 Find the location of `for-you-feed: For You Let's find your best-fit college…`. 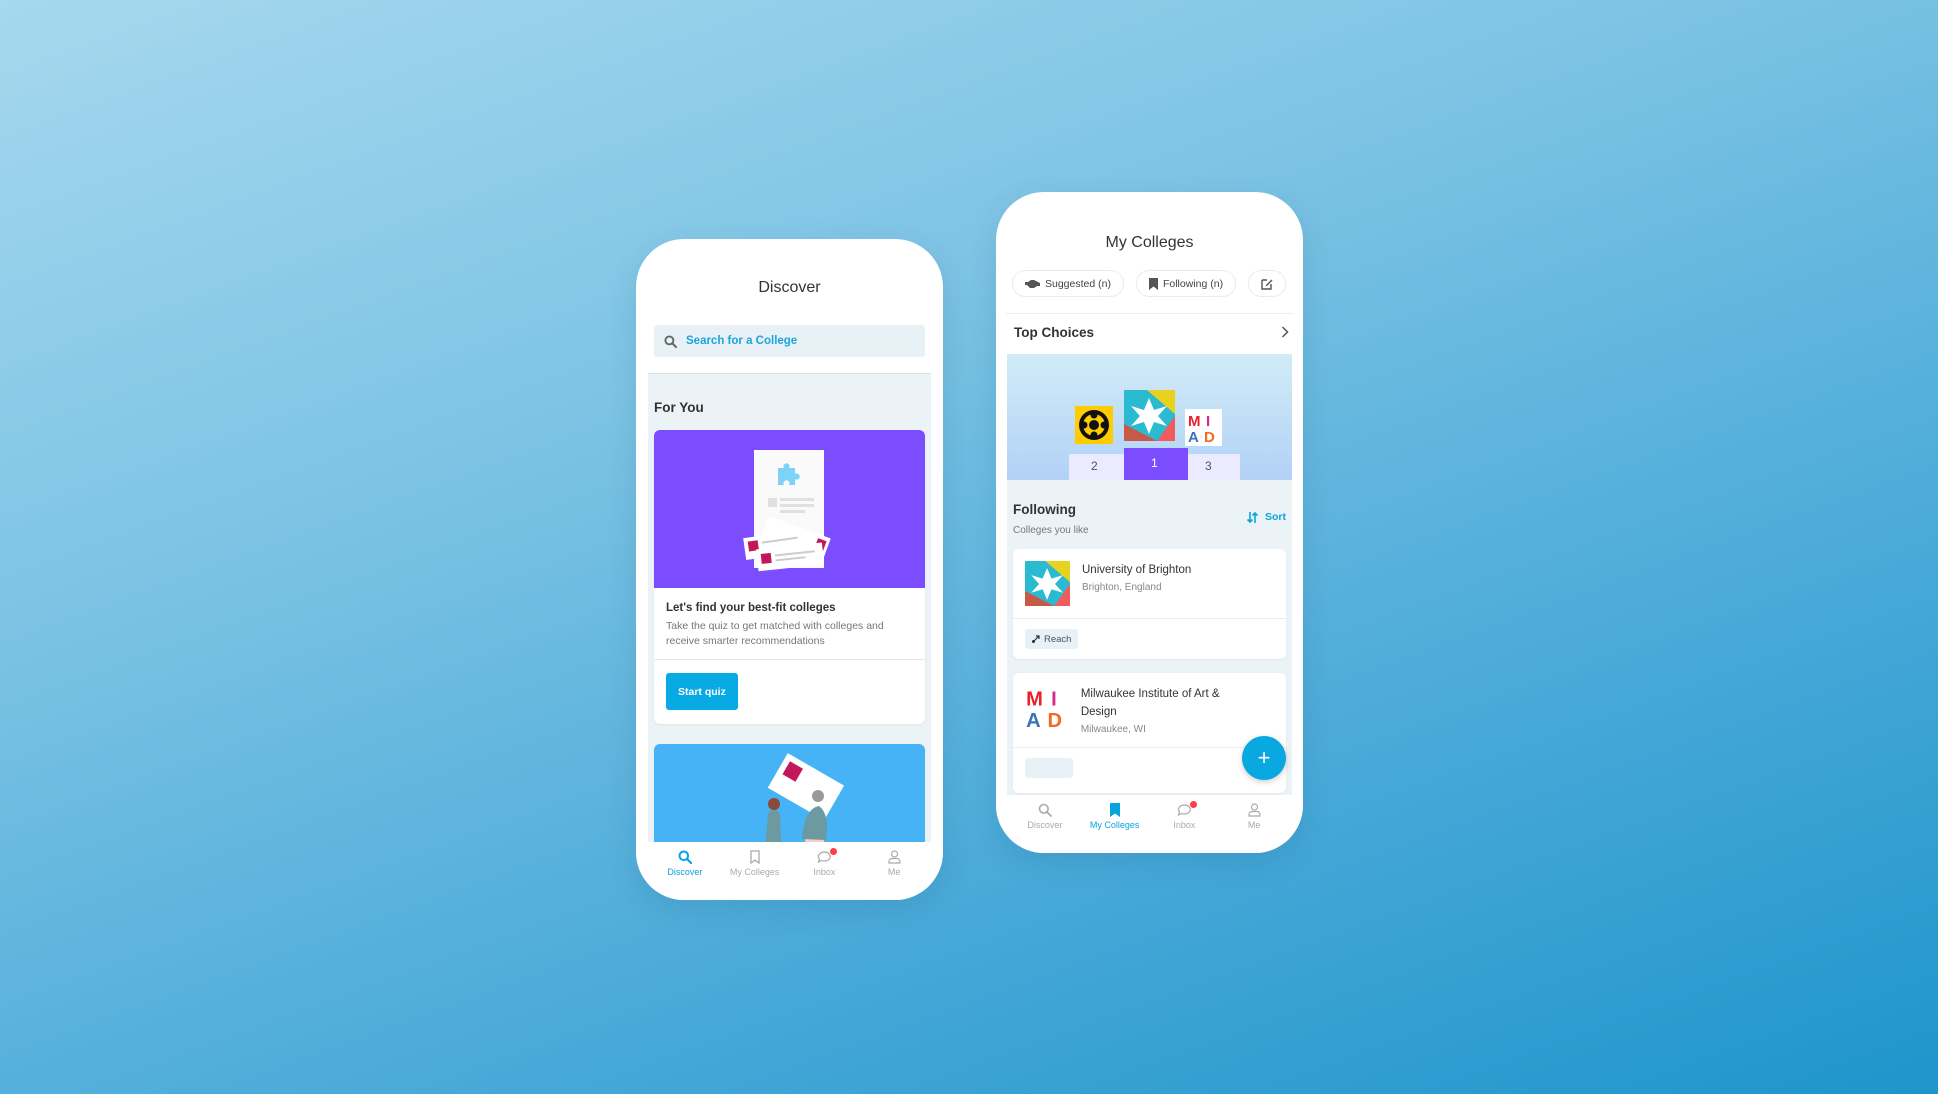

for-you-feed: For You Let's find your best-fit college… is located at coordinates (789, 607).